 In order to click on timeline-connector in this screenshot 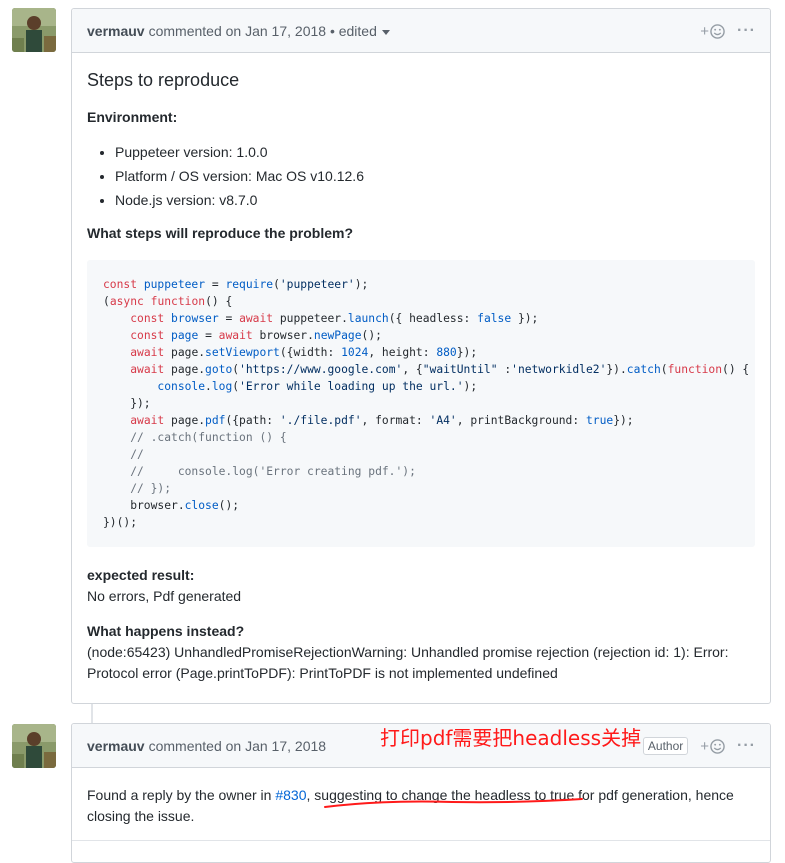, I will do `click(92, 713)`.